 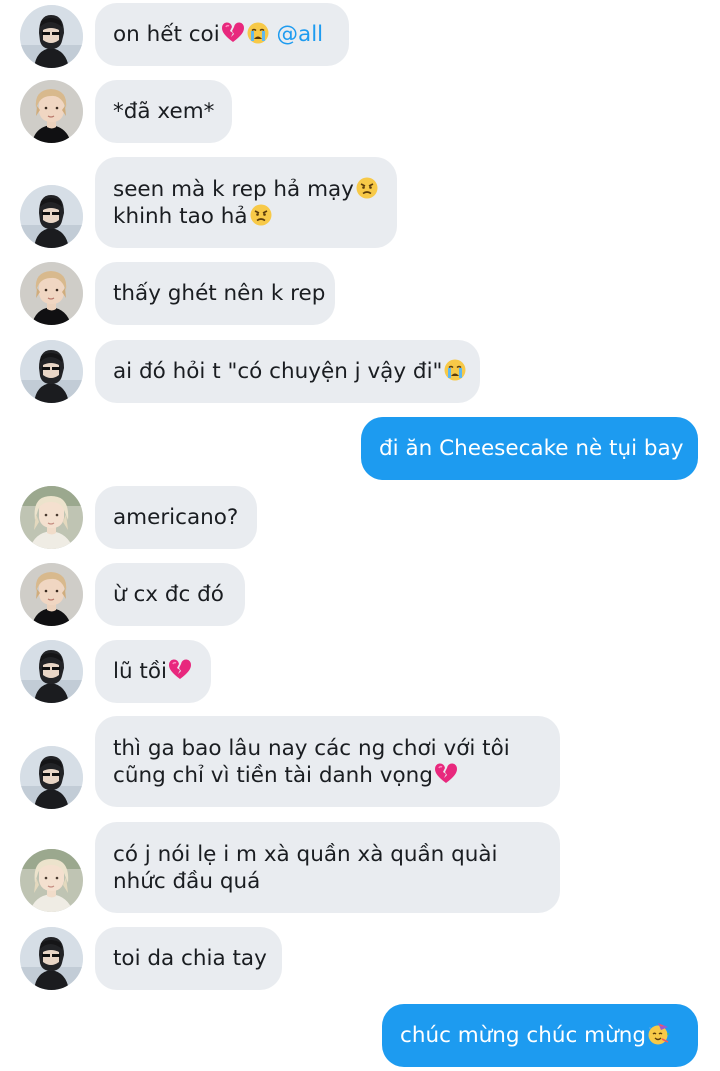 I want to click on message-row: seen mà k rep hả mạy khinh tao hả, so click(x=360, y=202).